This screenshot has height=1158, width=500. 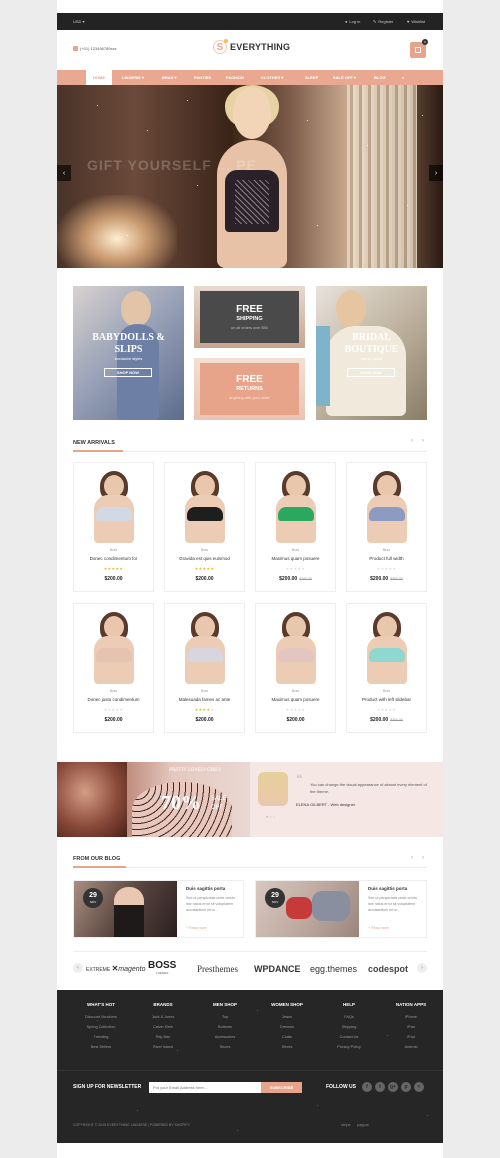 What do you see at coordinates (349, 1047) in the screenshot?
I see `footer-link: Privacy Policy` at bounding box center [349, 1047].